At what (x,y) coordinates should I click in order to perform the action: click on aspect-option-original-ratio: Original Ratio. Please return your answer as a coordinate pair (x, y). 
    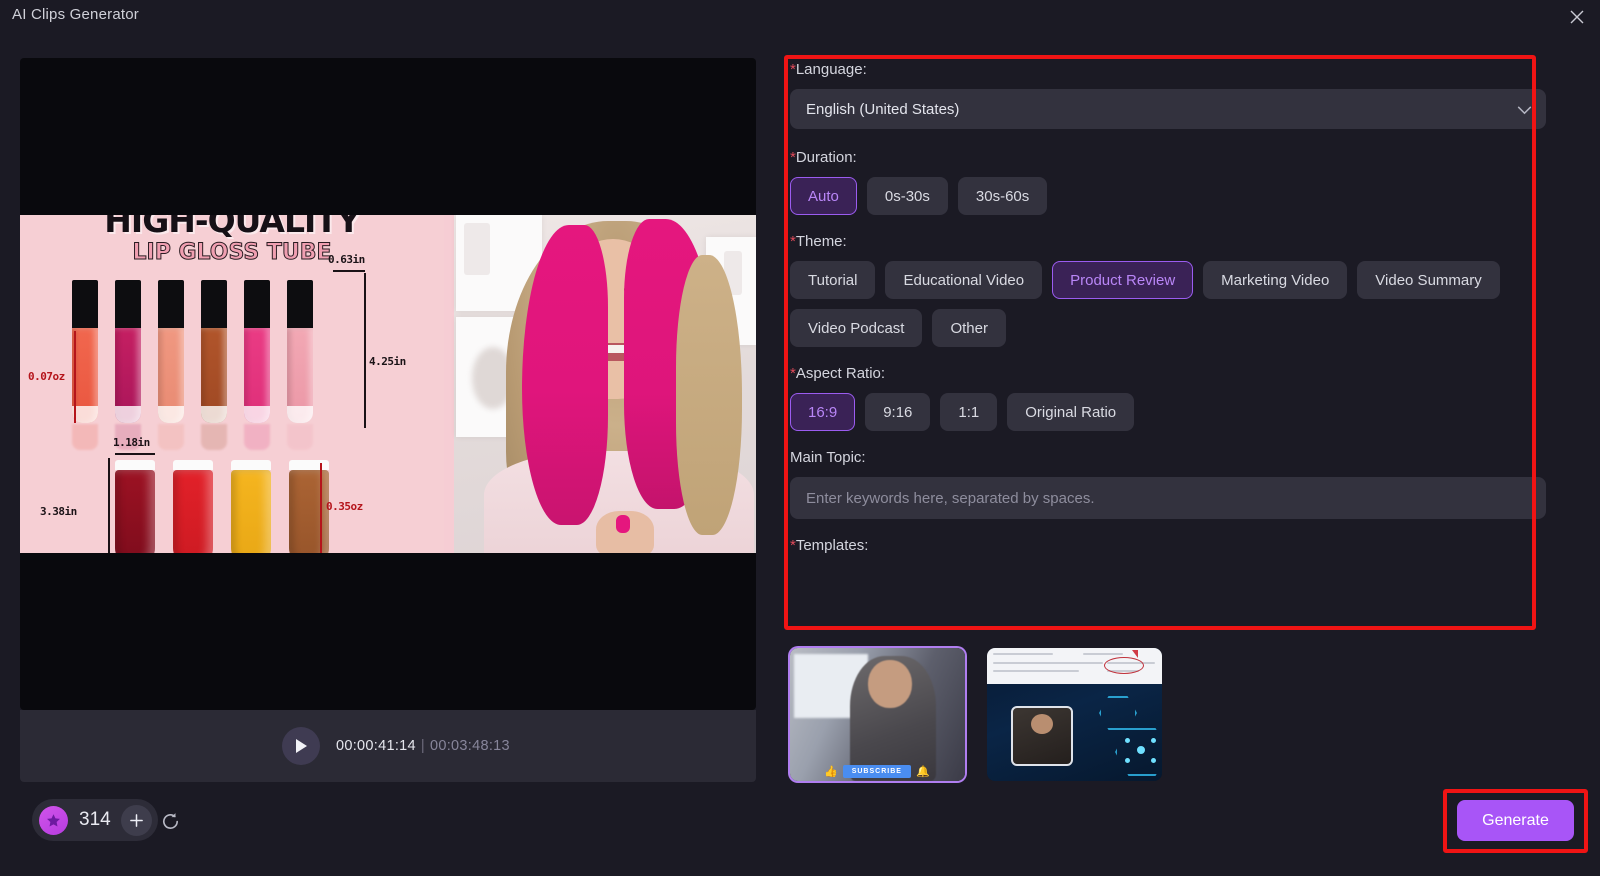
    Looking at the image, I should click on (1071, 412).